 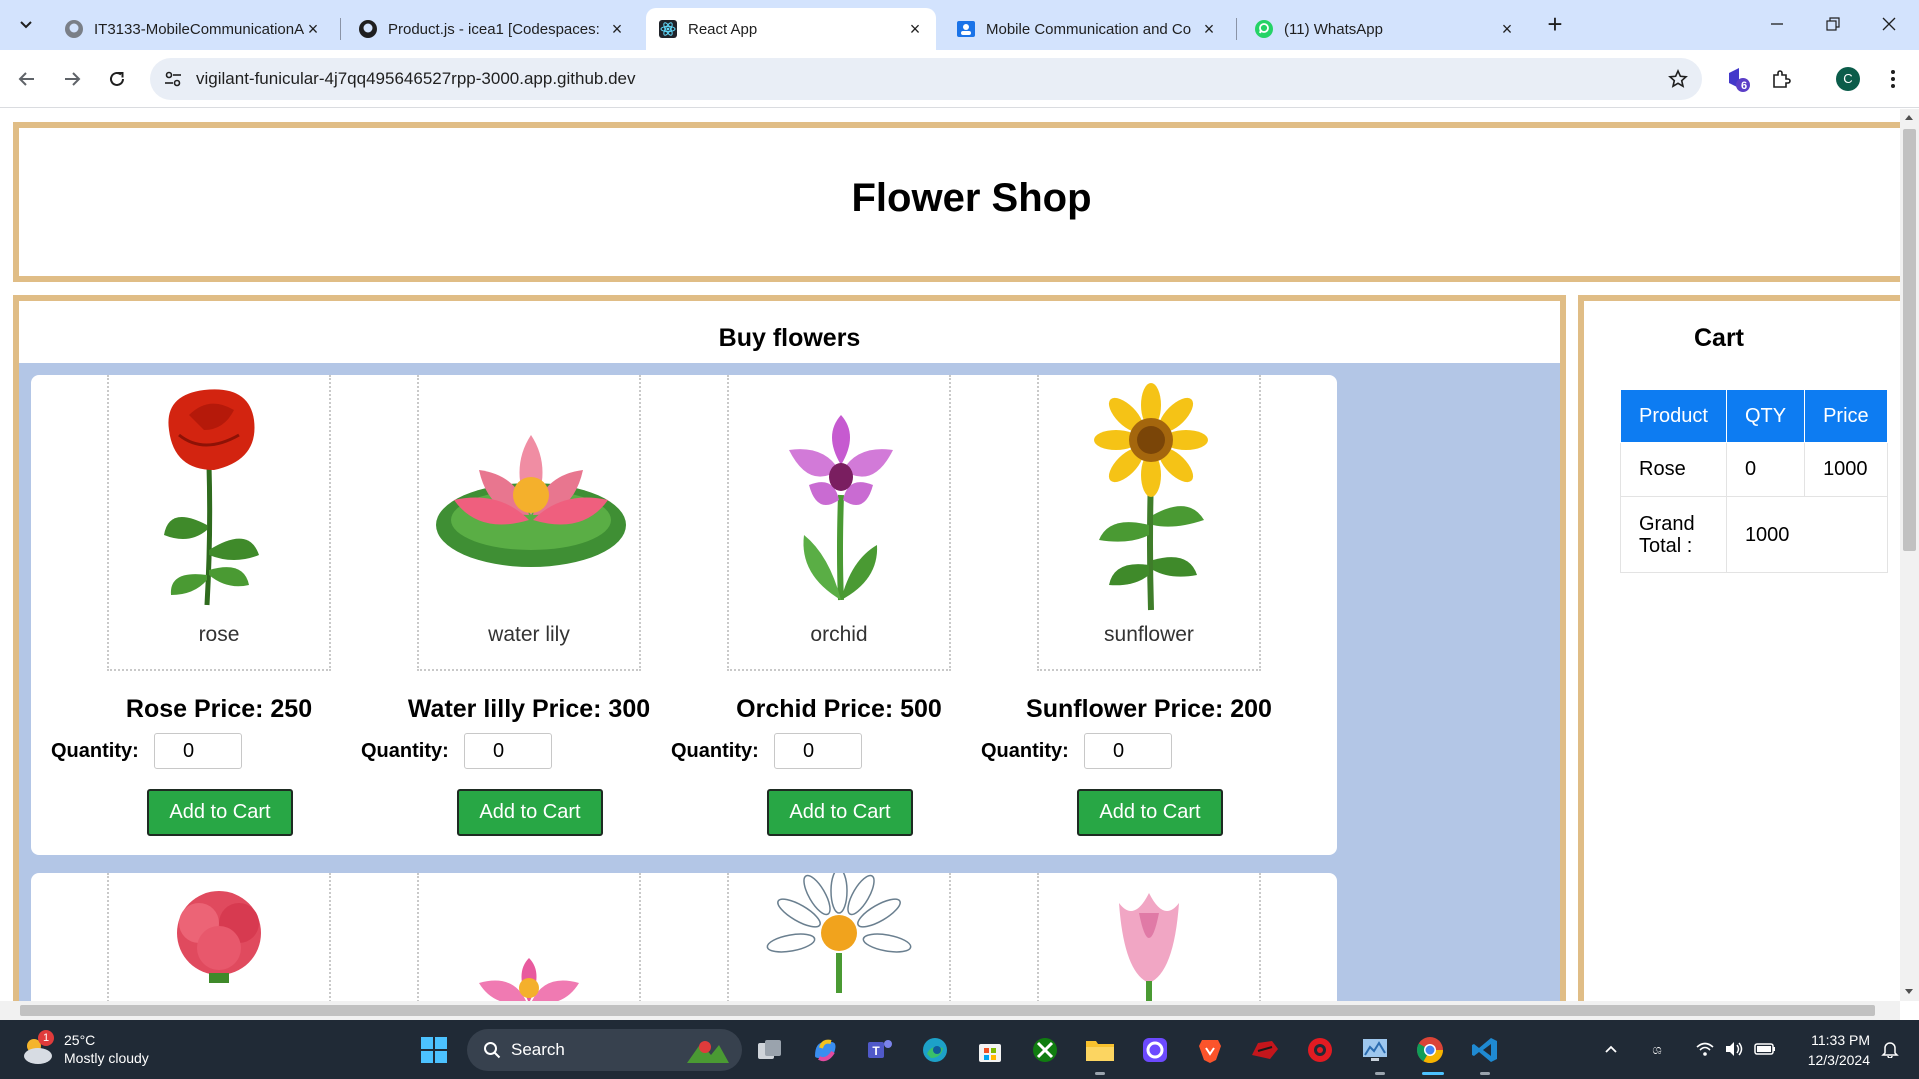 I want to click on profile-avatar: C, so click(x=1848, y=79).